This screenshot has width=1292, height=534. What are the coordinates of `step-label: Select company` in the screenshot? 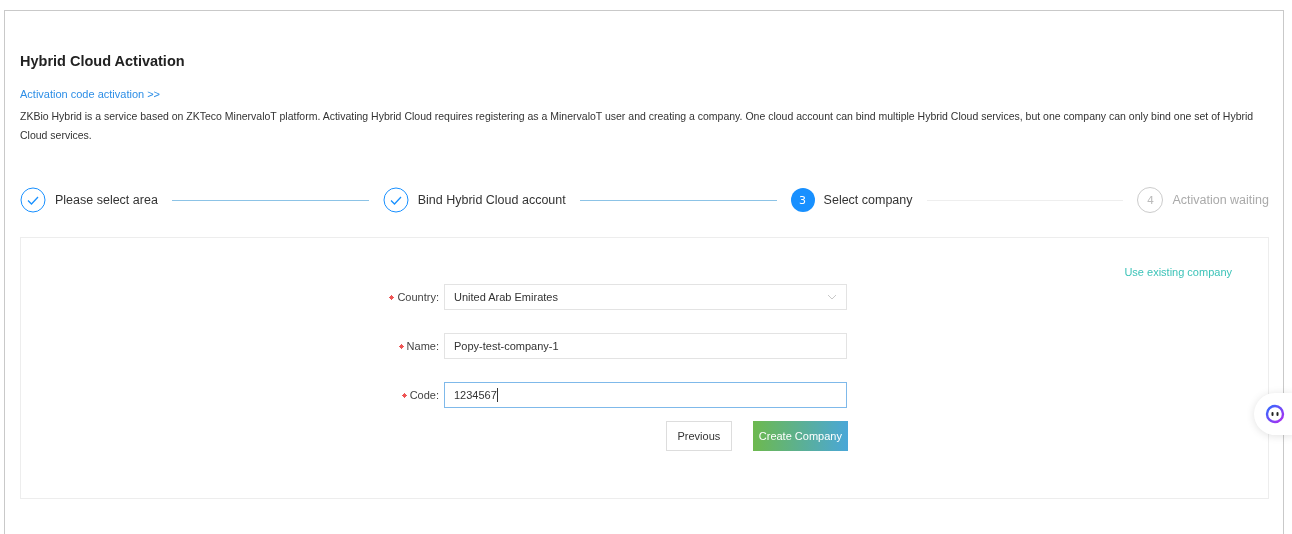 It's located at (868, 200).